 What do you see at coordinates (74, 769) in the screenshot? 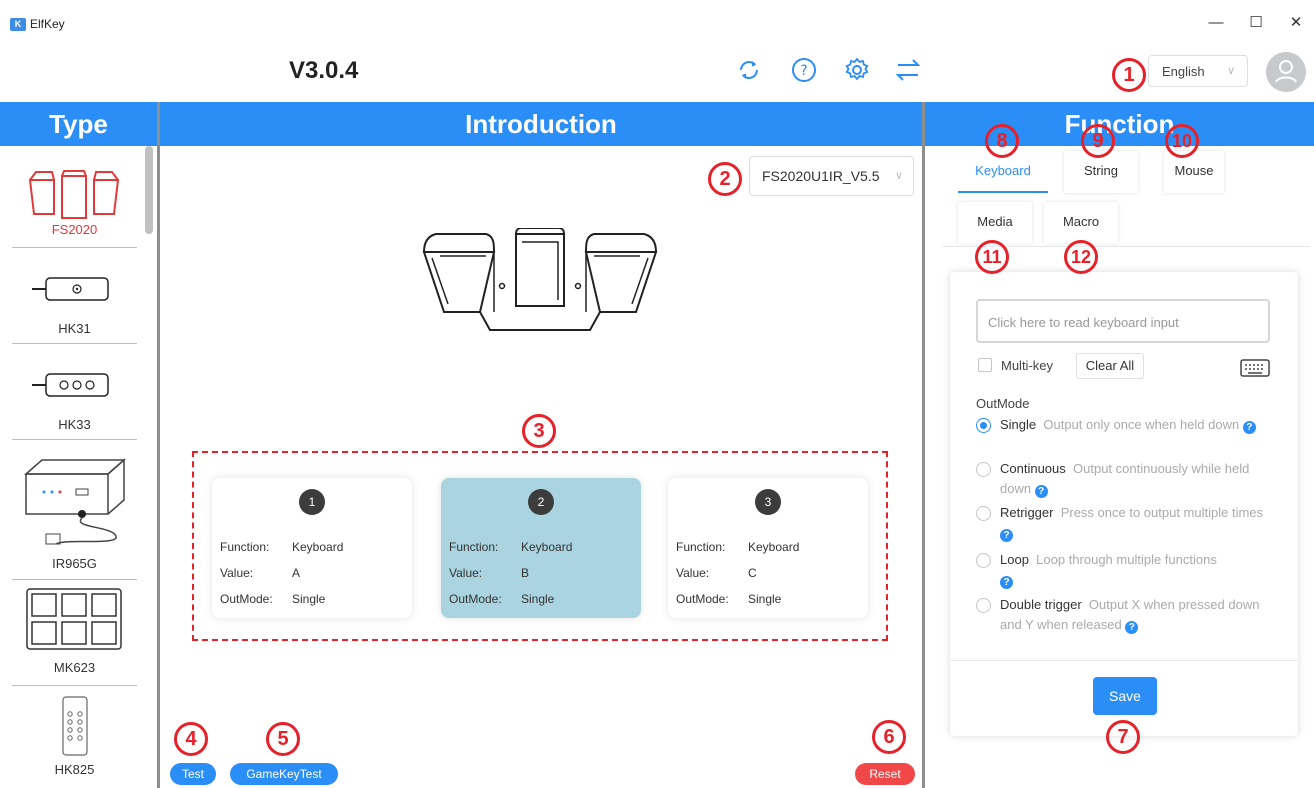
I see `device-label: HK825` at bounding box center [74, 769].